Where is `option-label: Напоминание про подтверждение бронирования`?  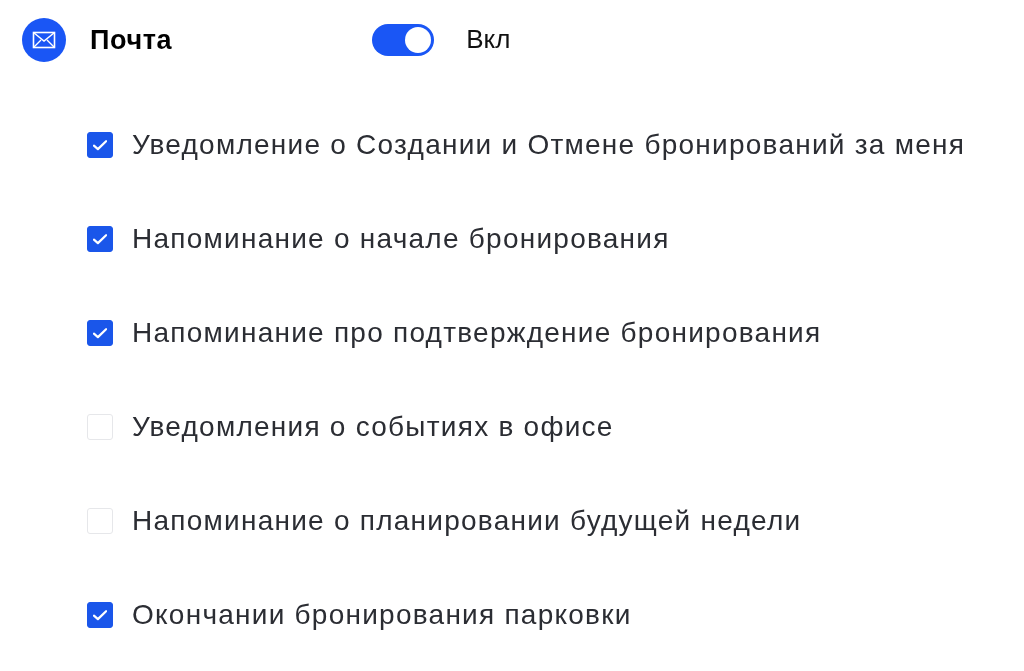
option-label: Напоминание про подтверждение бронирования is located at coordinates (477, 333).